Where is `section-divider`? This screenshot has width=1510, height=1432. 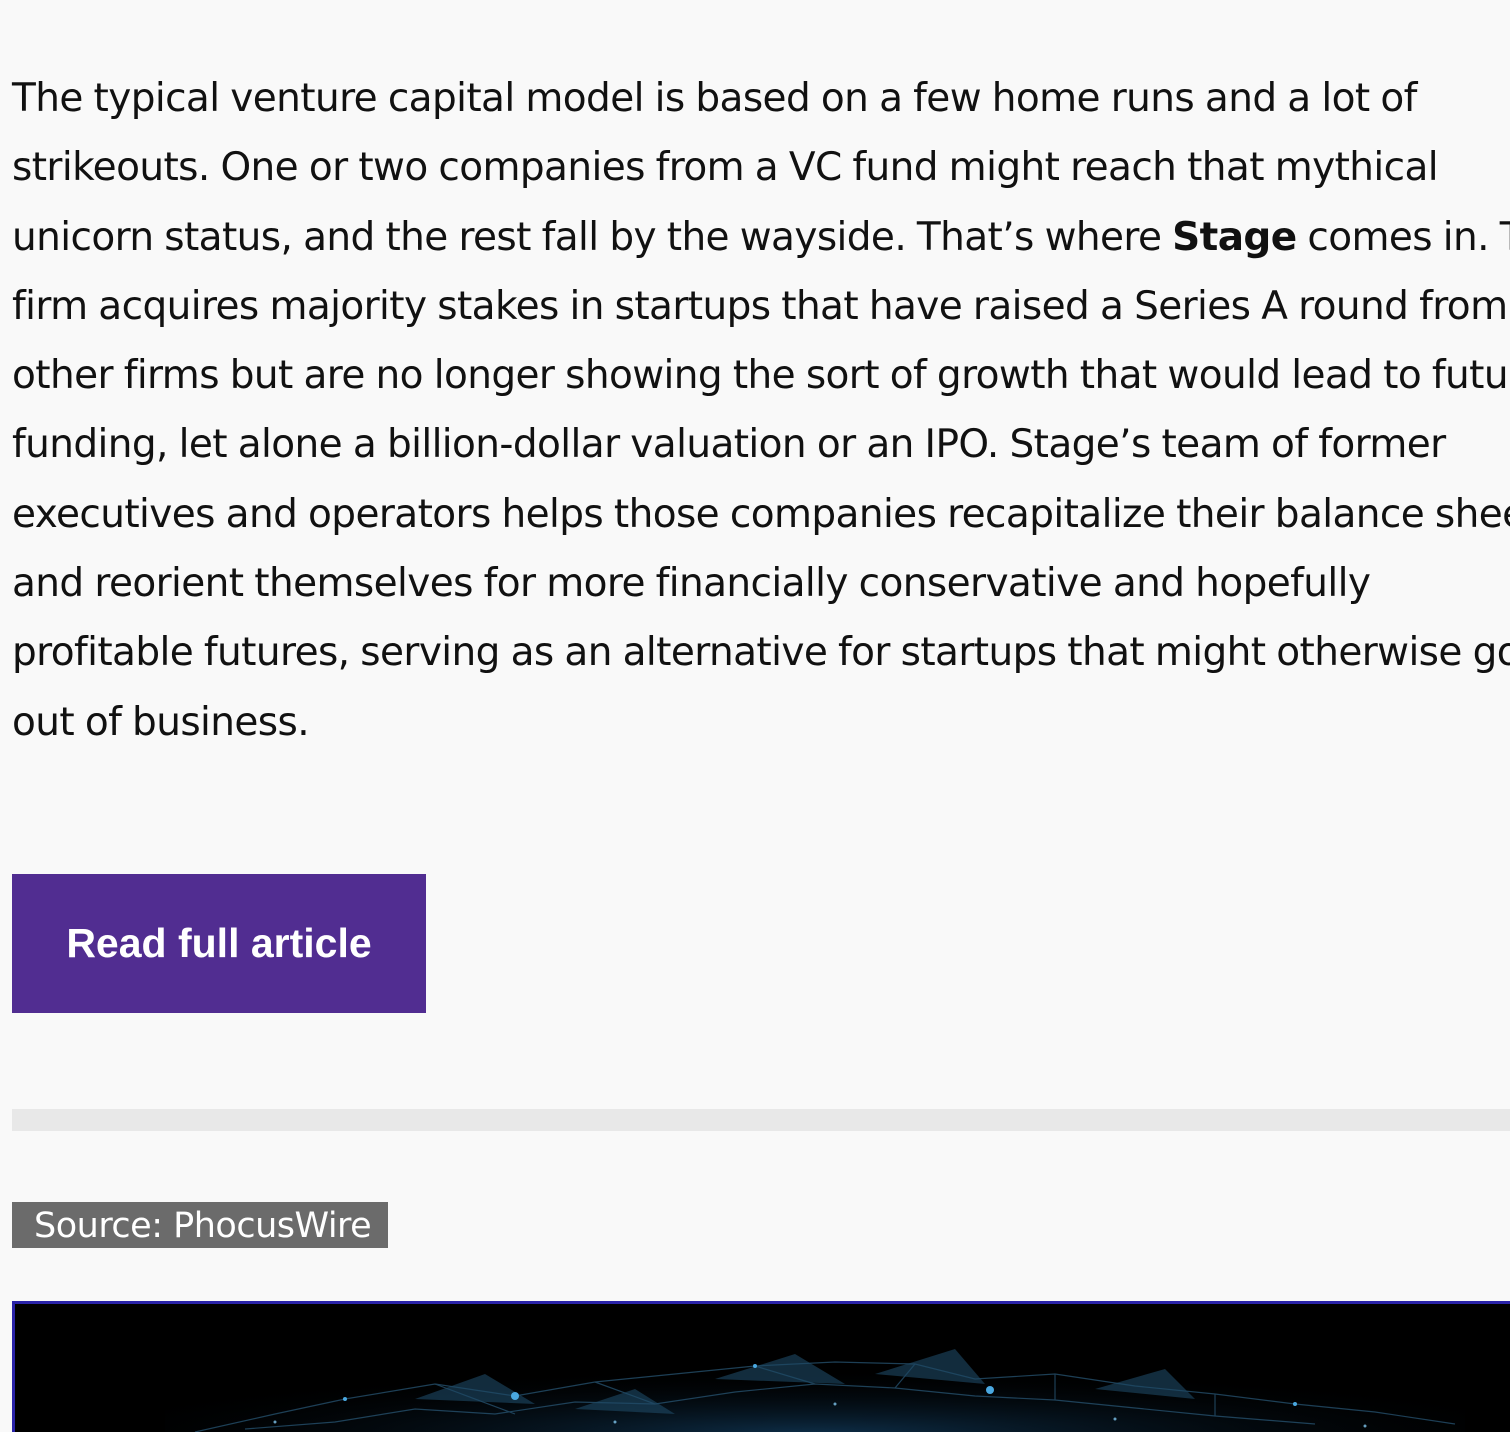
section-divider is located at coordinates (761, 1120).